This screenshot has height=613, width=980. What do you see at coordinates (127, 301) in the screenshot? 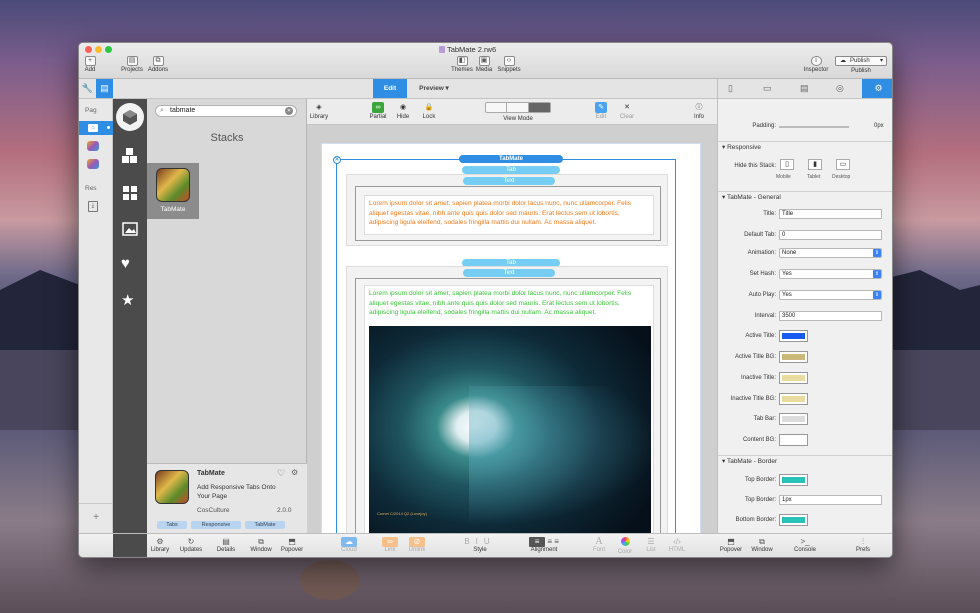
I see `featured-star-icon: ★` at bounding box center [127, 301].